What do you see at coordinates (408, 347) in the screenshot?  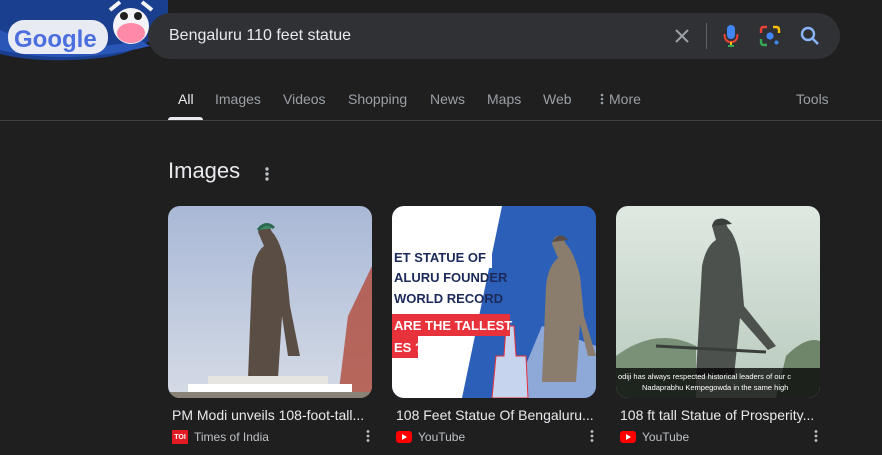 I see `svg-text: ES ?` at bounding box center [408, 347].